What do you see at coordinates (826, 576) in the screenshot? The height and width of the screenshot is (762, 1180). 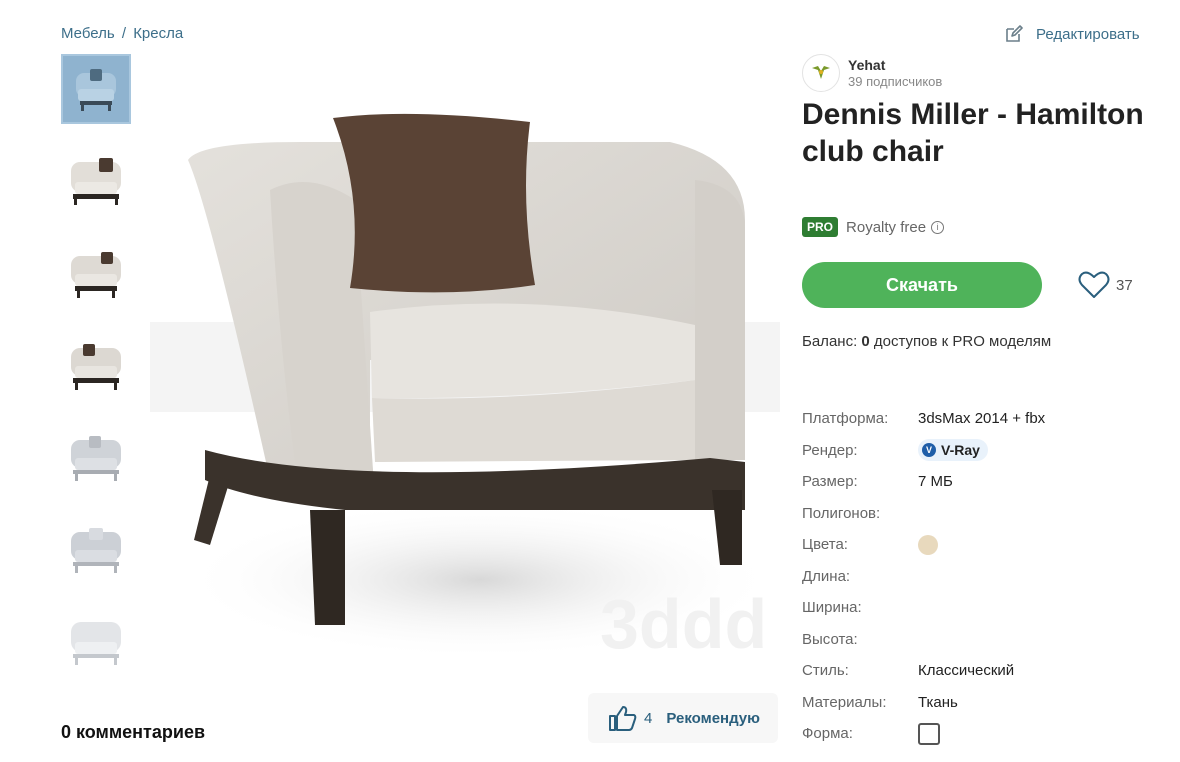 I see `spec-label: Длина:` at bounding box center [826, 576].